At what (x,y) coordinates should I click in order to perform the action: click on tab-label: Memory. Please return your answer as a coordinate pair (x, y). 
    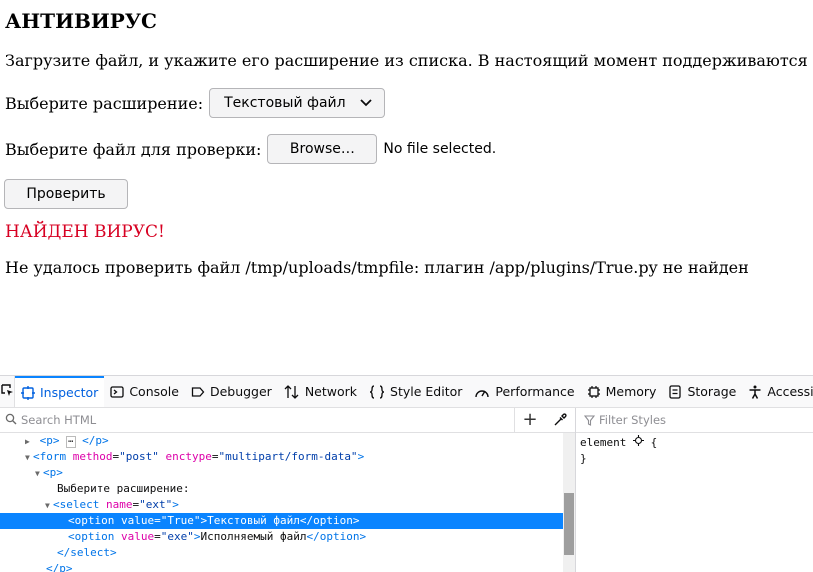
    Looking at the image, I should click on (631, 391).